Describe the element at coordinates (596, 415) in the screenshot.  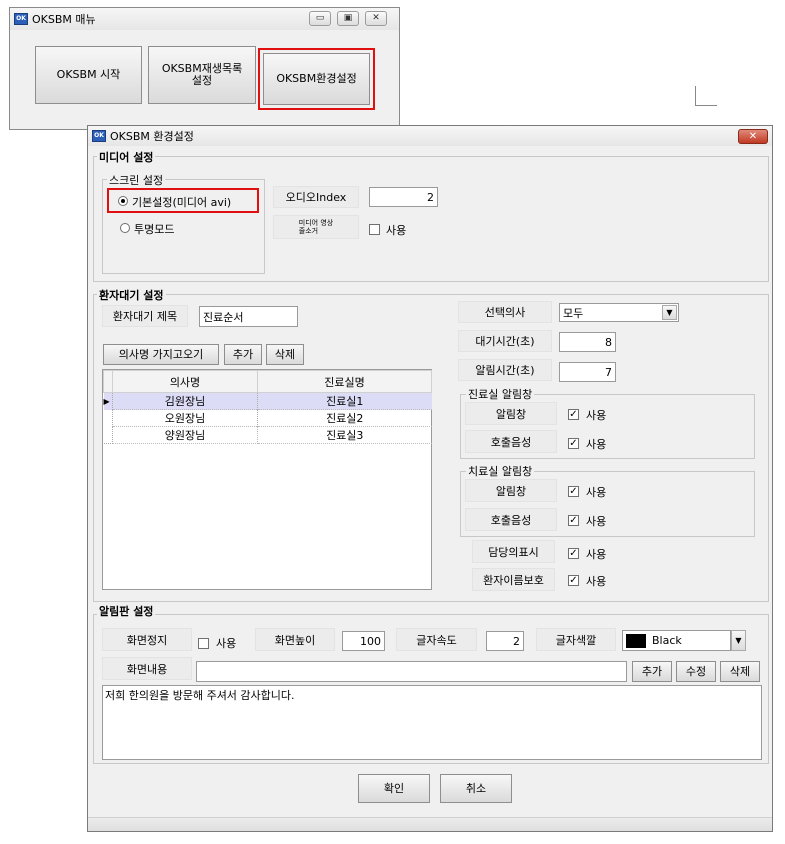
I see `clinic-alert-use: 사용` at that location.